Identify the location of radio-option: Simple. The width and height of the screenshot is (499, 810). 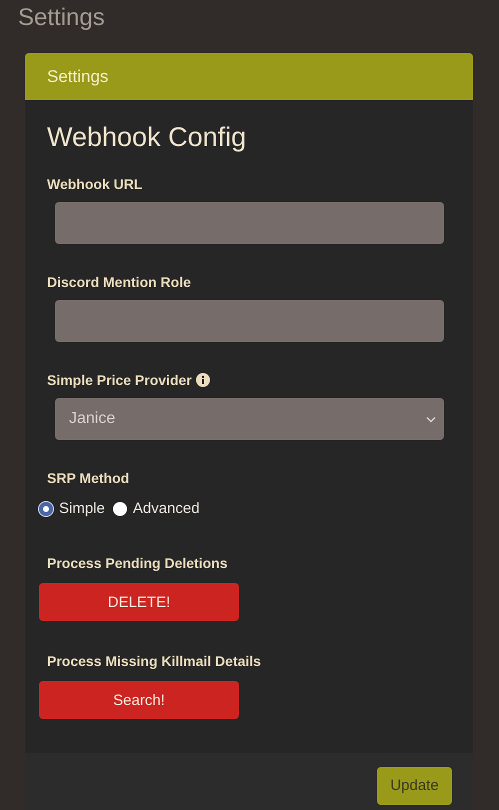
(72, 508).